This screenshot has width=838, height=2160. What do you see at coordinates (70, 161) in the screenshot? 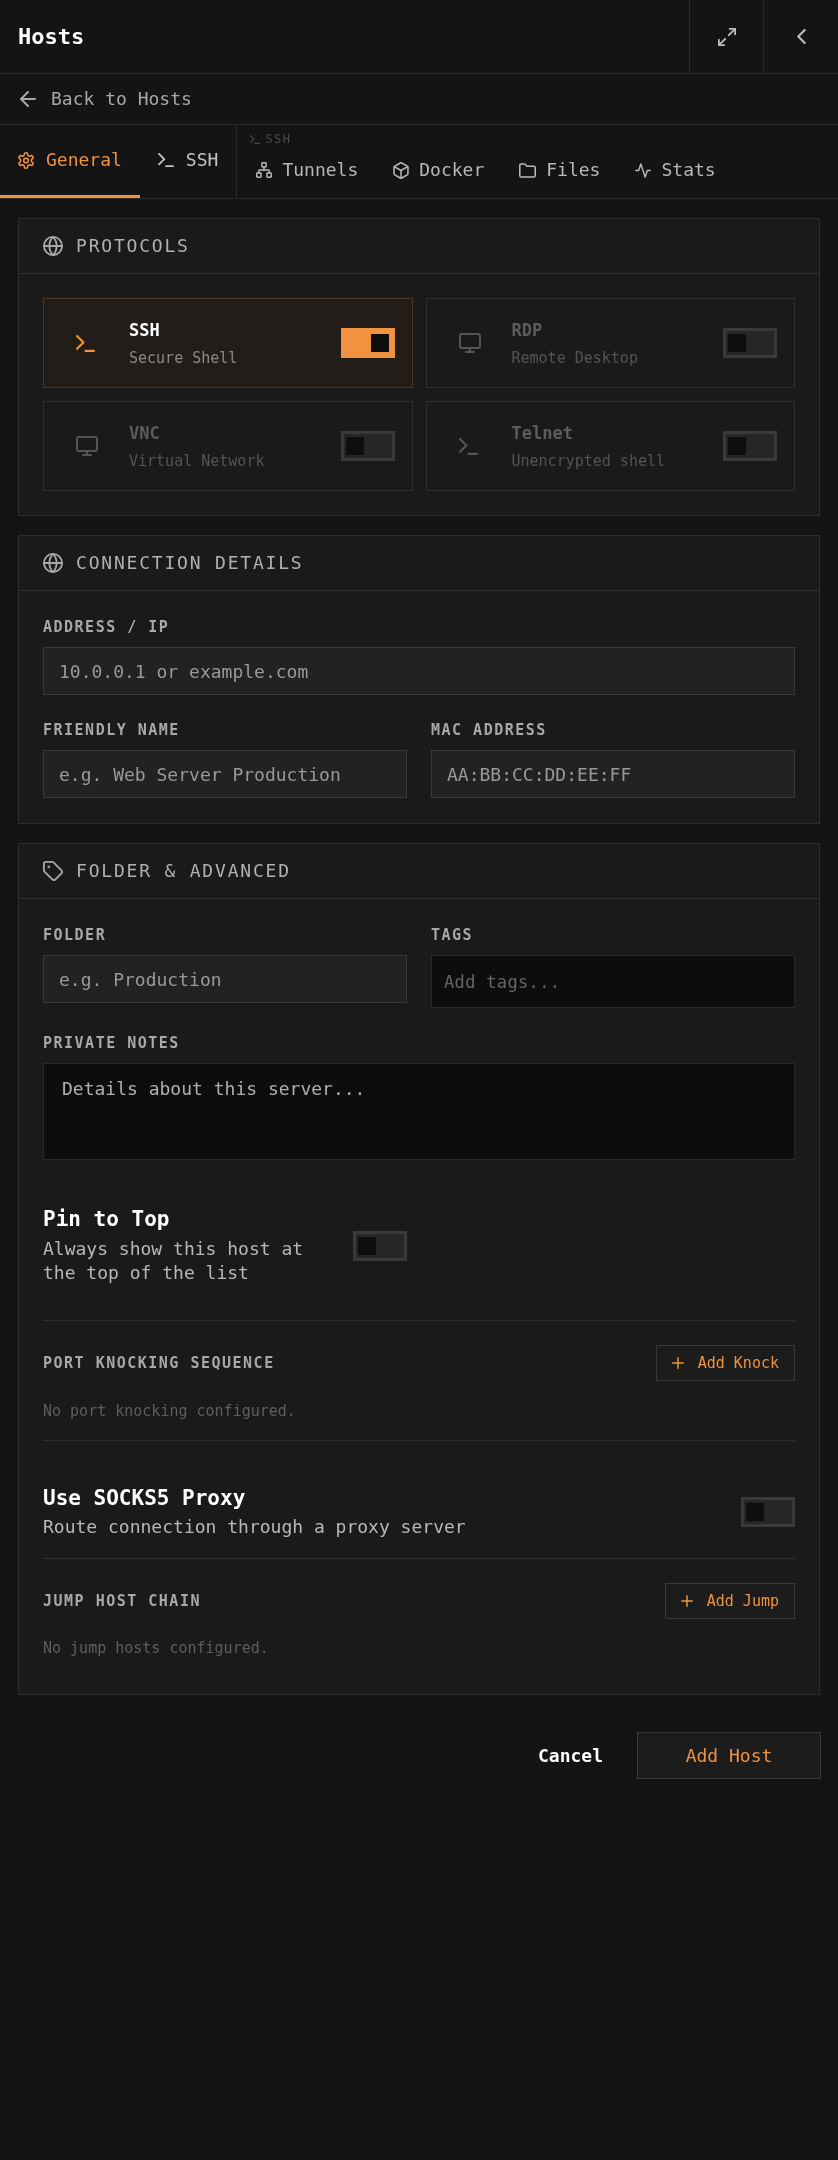
I see `tab: General` at bounding box center [70, 161].